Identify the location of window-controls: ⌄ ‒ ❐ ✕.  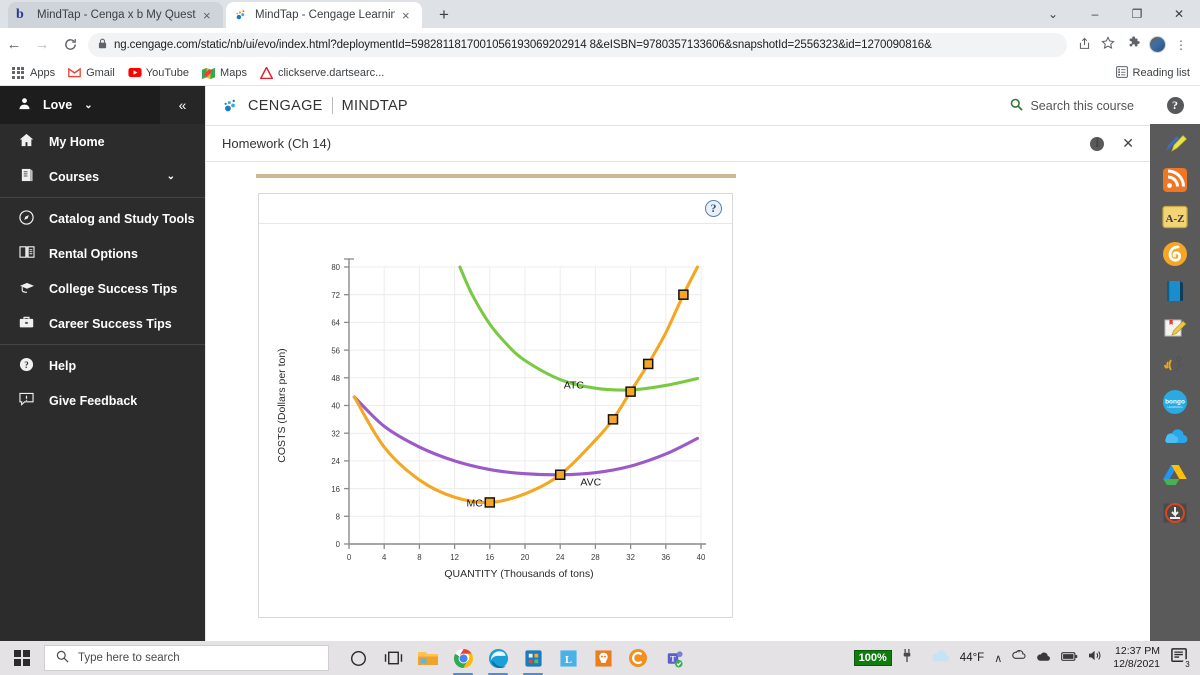
(1116, 14).